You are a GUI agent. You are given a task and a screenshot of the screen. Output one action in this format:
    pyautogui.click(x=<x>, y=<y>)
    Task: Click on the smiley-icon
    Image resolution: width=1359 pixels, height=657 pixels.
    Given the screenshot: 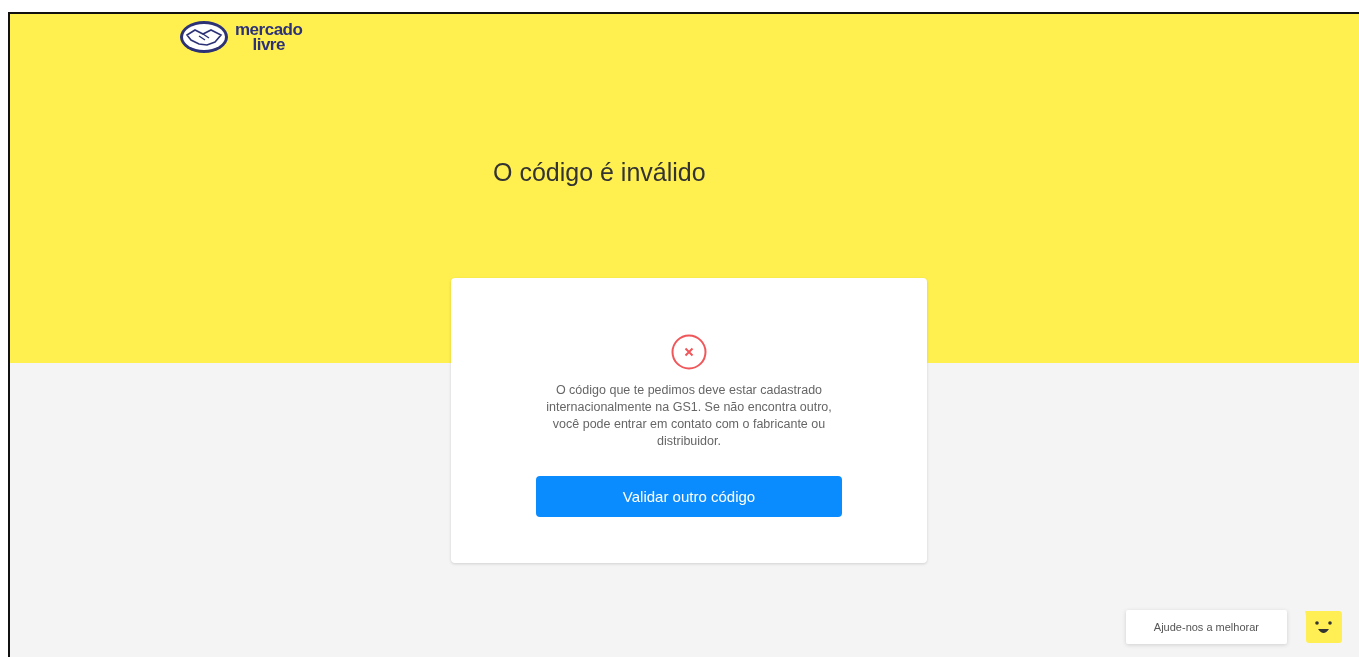 What is the action you would take?
    pyautogui.click(x=1323, y=627)
    